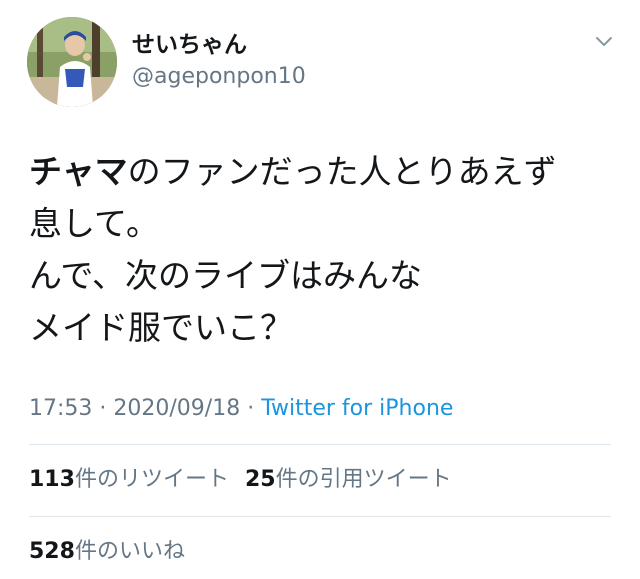  What do you see at coordinates (329, 224) in the screenshot?
I see `tweet-line: 息して。` at bounding box center [329, 224].